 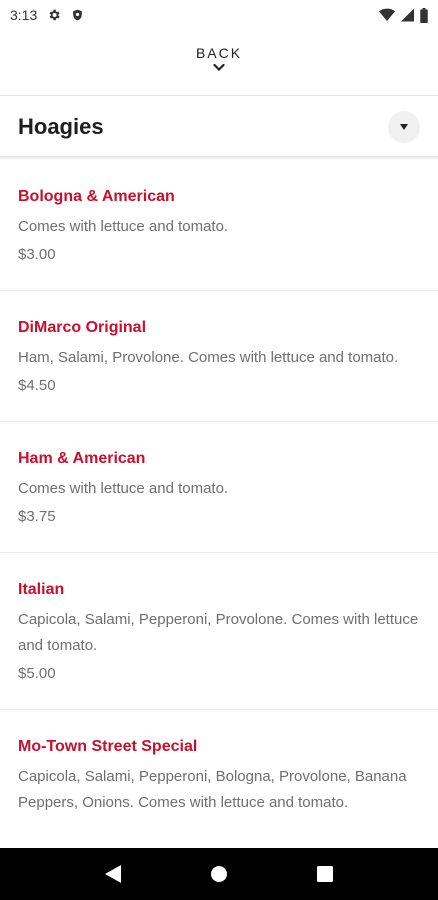 I want to click on menu-item-name: Bologna & American, so click(x=96, y=196).